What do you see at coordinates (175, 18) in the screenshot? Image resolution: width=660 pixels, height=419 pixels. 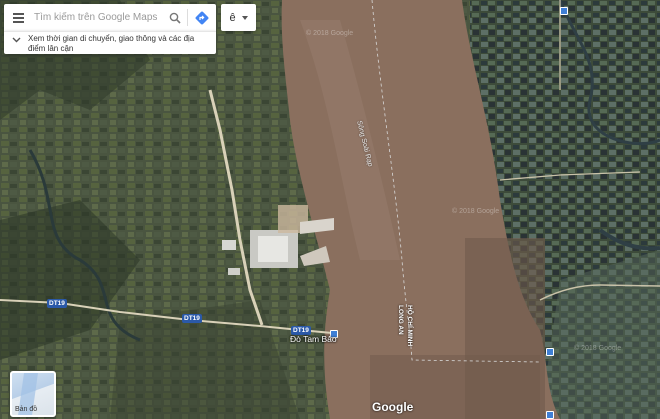 I see `search-icon` at bounding box center [175, 18].